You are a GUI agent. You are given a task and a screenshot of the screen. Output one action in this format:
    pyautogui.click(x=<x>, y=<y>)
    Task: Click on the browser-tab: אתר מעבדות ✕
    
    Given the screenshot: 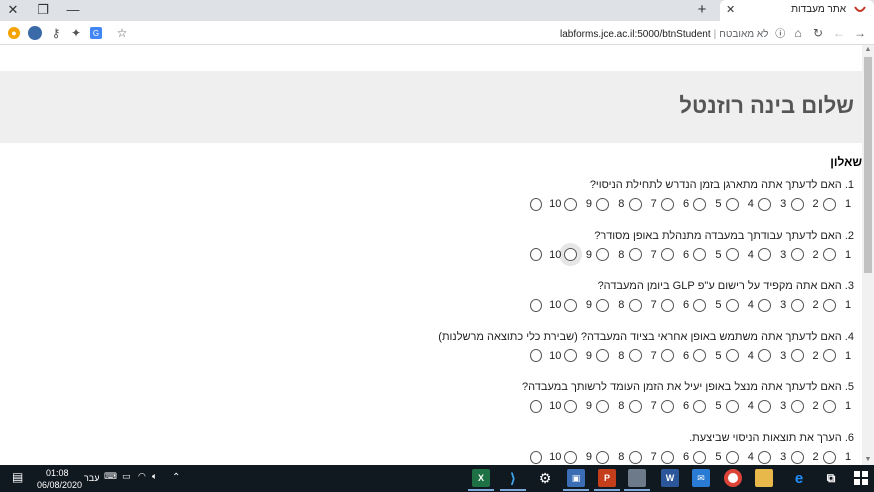 What is the action you would take?
    pyautogui.click(x=797, y=10)
    